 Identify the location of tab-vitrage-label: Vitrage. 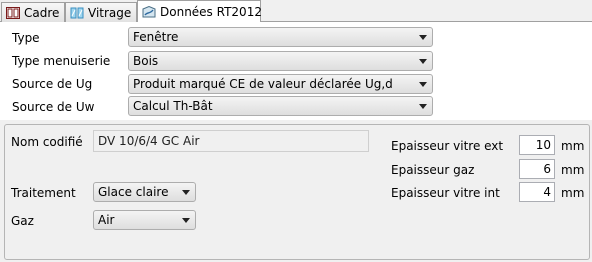
(110, 12).